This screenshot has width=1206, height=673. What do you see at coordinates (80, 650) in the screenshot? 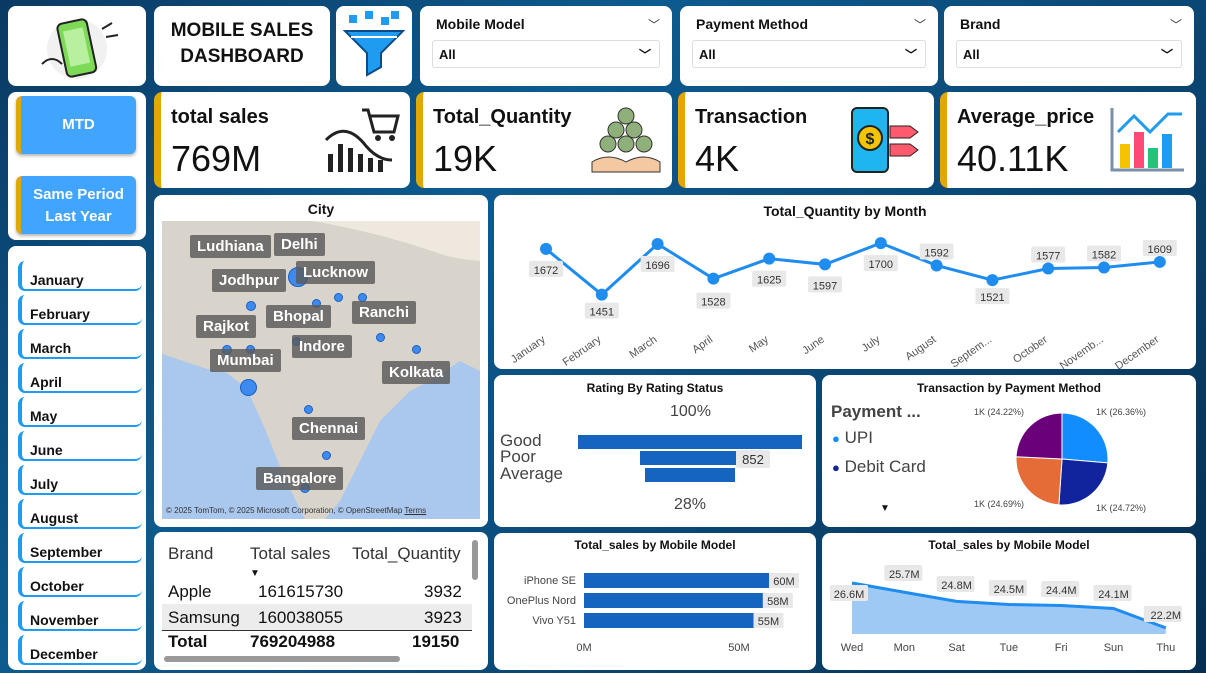
I see `month-item-december: December` at bounding box center [80, 650].